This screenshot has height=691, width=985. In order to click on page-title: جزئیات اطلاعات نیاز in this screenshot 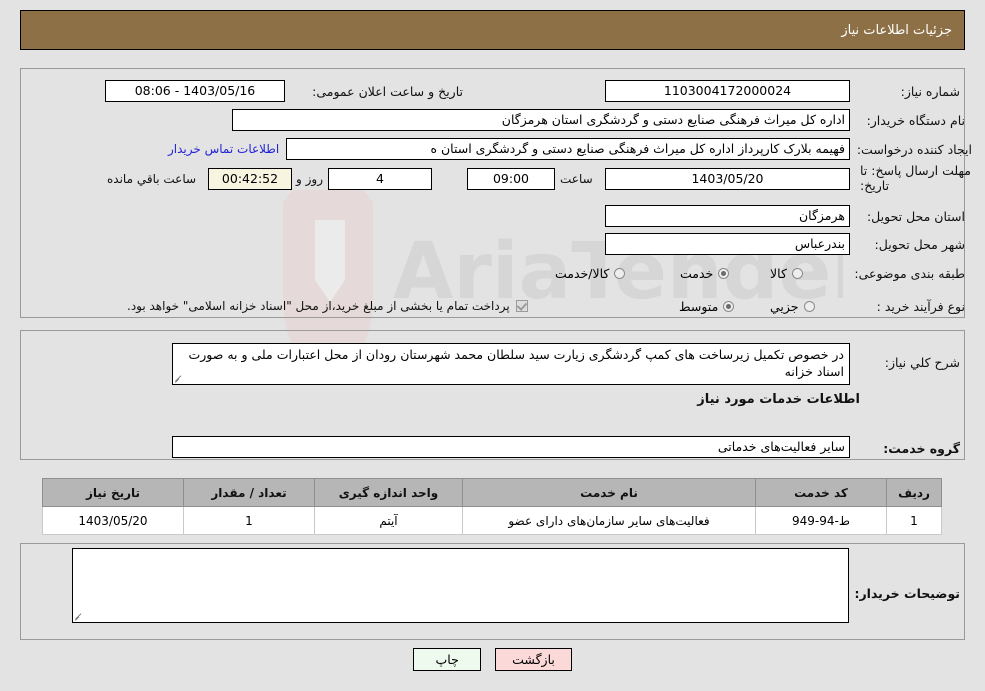, I will do `click(896, 30)`.